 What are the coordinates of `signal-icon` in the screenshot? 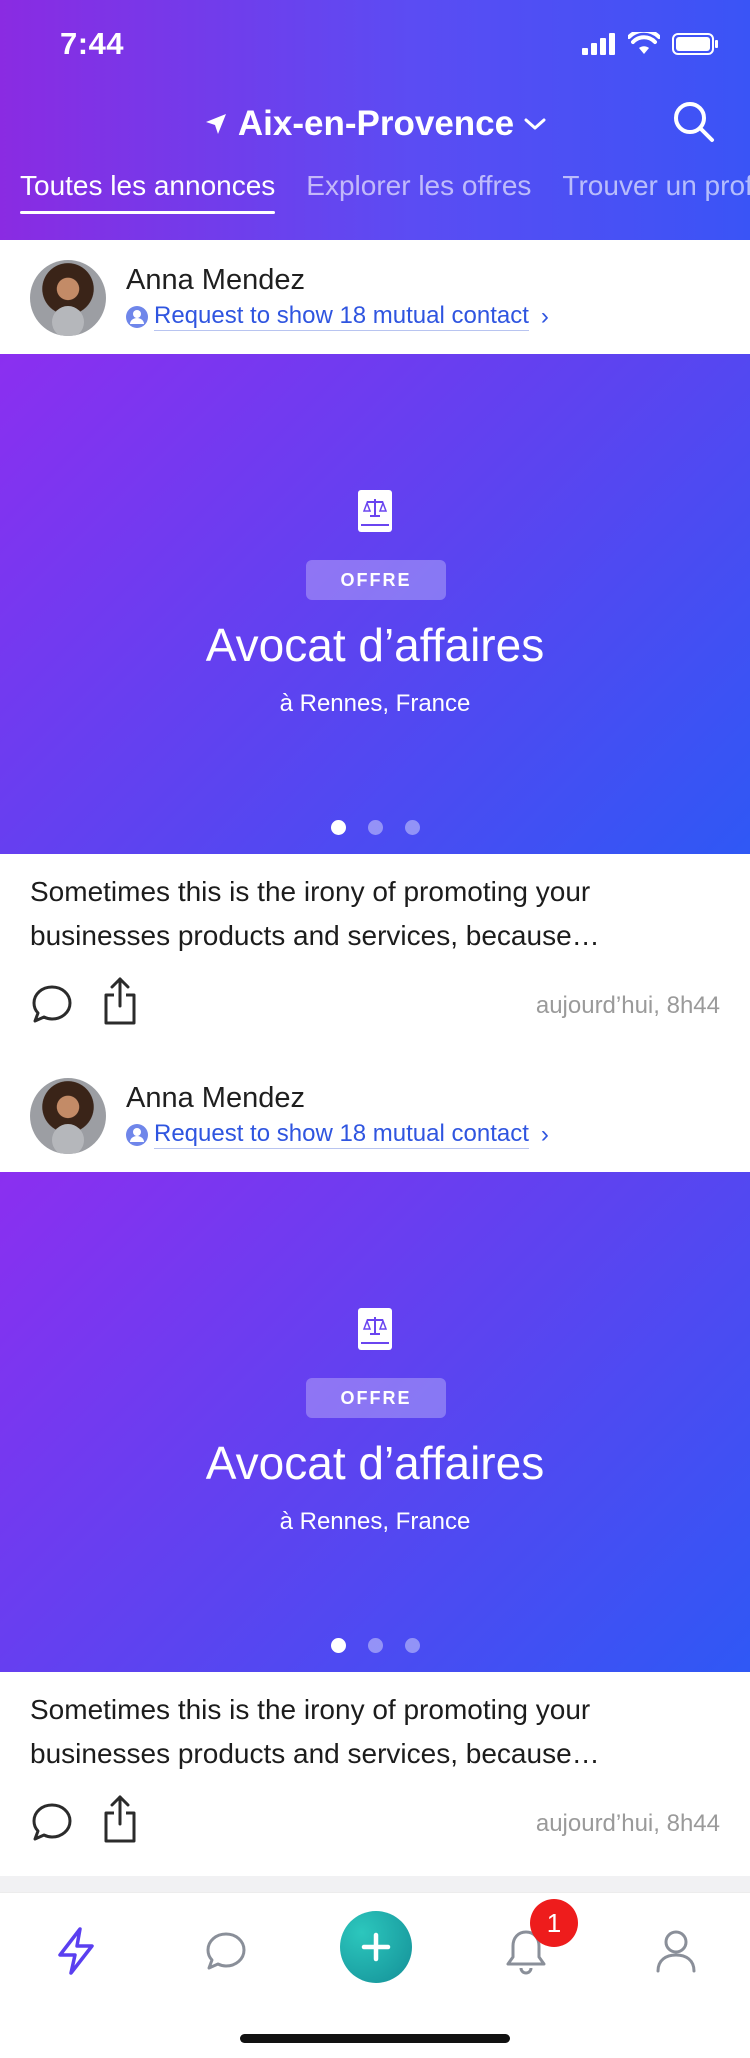 It's located at (598, 44).